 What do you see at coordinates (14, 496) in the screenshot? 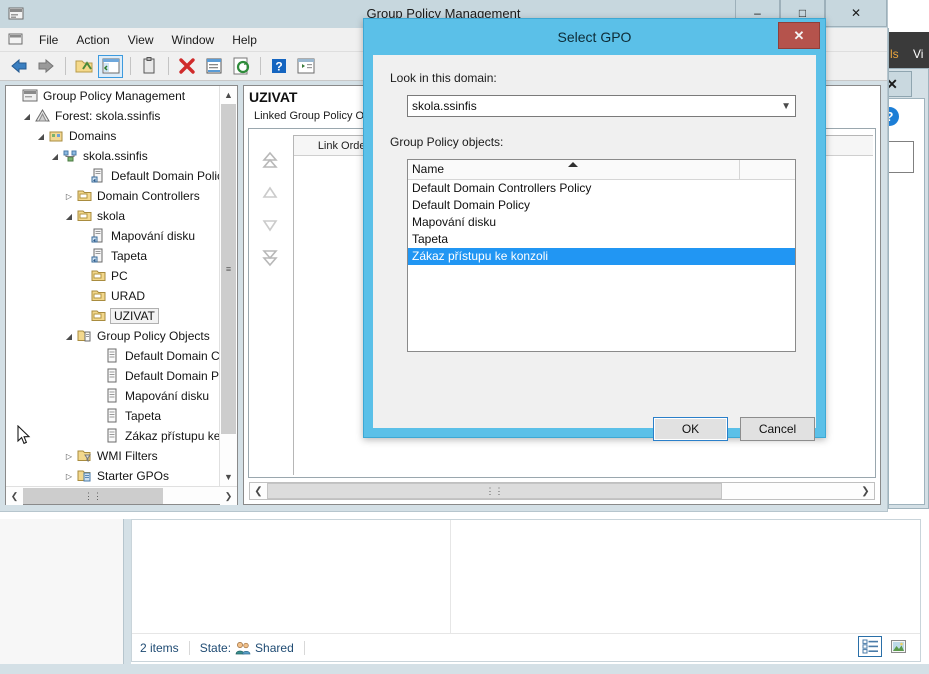
I see `scroll-left-icon: ❮` at bounding box center [14, 496].